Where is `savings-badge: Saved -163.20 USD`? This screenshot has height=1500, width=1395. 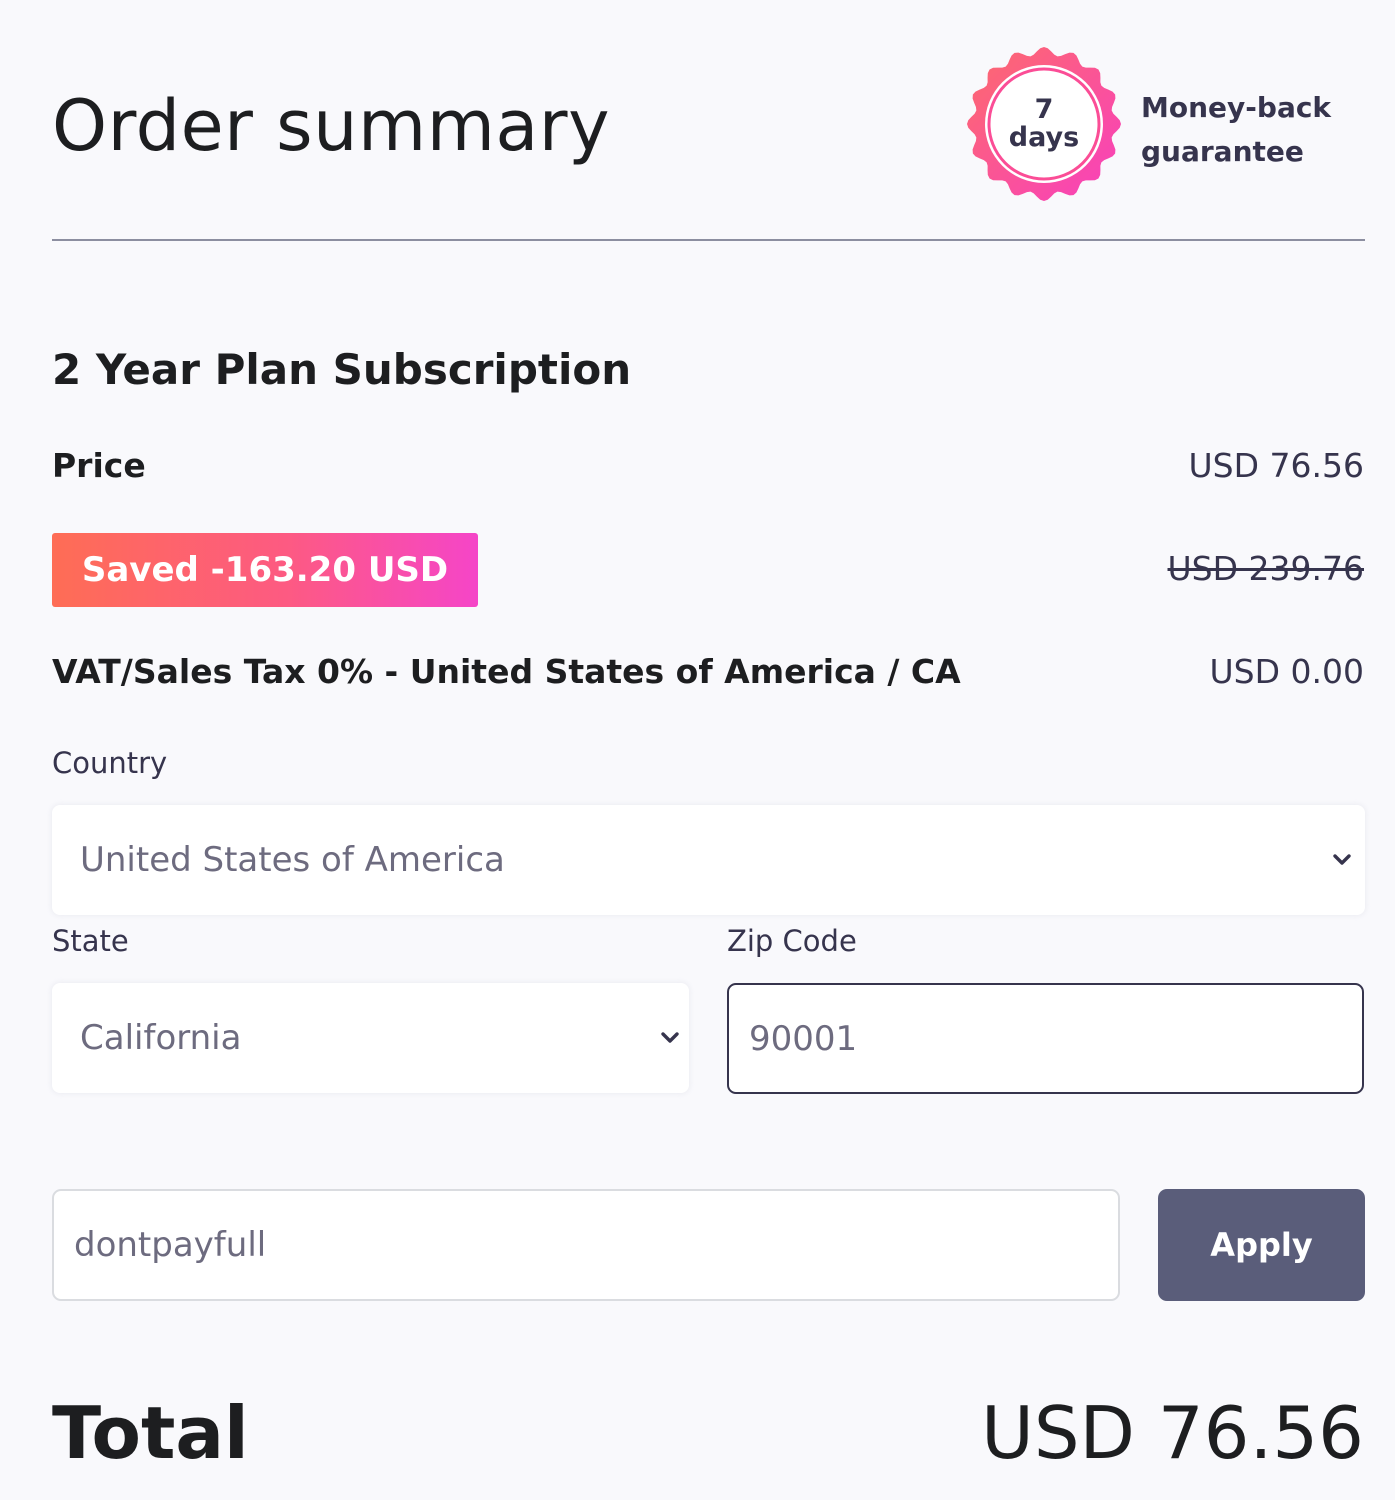
savings-badge: Saved -163.20 USD is located at coordinates (265, 570).